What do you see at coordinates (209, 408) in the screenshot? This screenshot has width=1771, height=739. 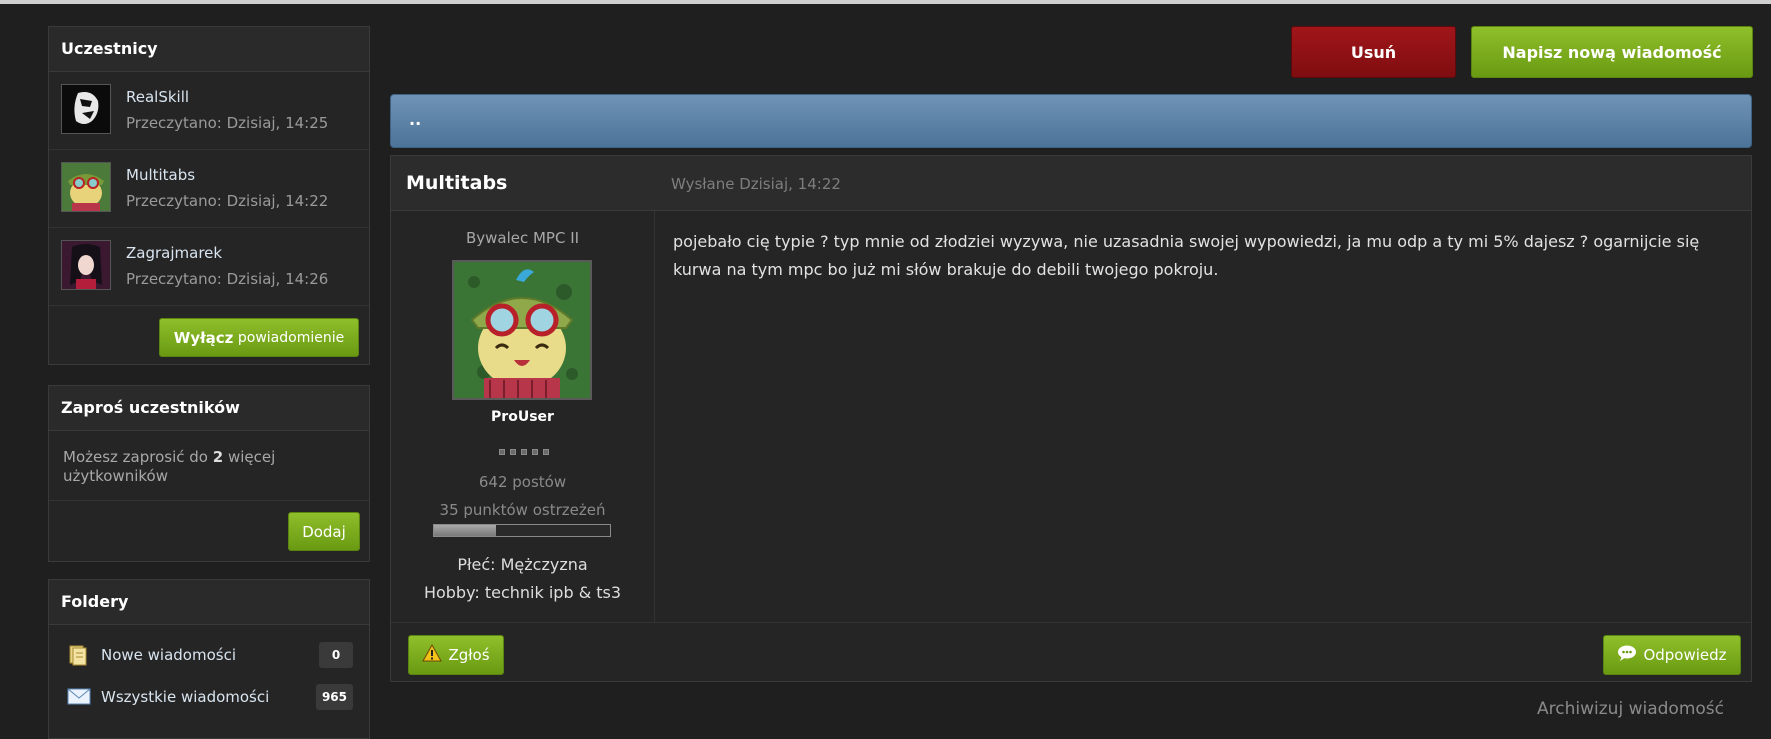 I see `invite-title: Zaproś uczestników` at bounding box center [209, 408].